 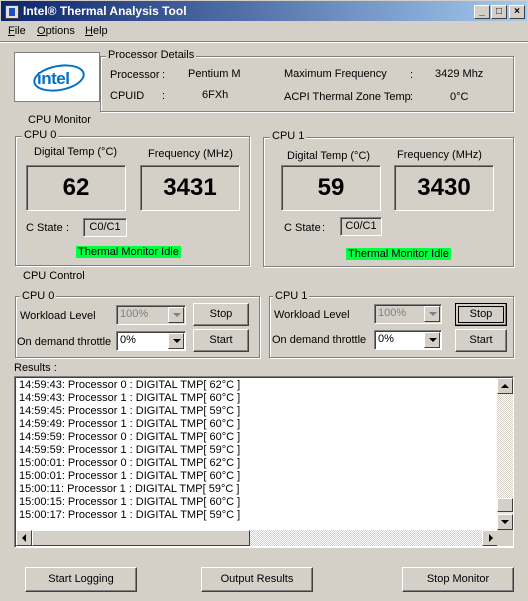 What do you see at coordinates (439, 155) in the screenshot?
I see `cpu1-freq-label: Frequency (MHz)` at bounding box center [439, 155].